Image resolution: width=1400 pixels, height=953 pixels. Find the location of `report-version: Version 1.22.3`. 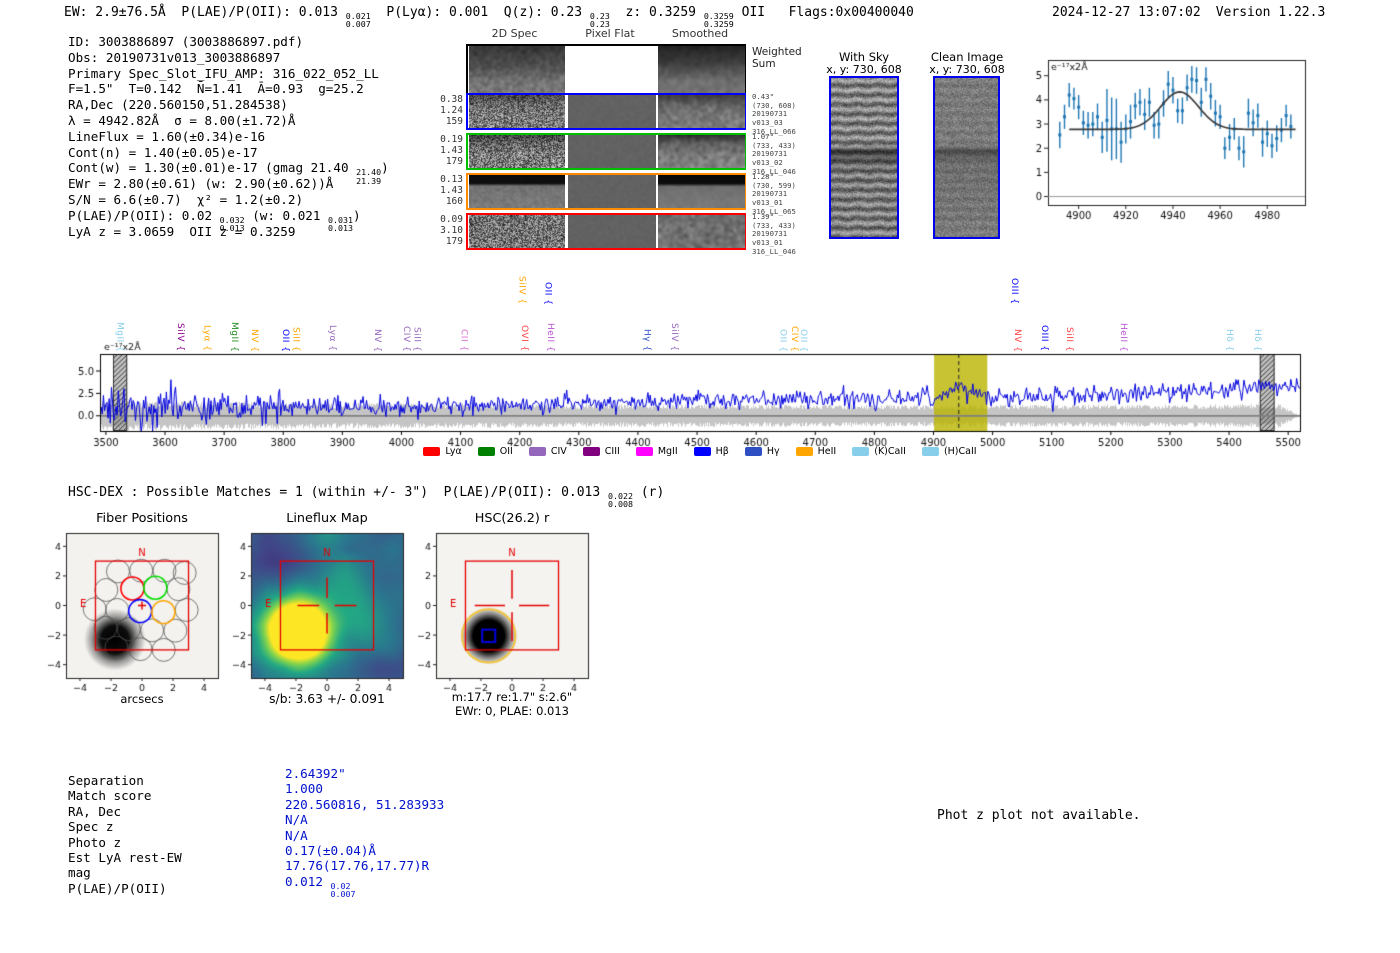

report-version: Version 1.22.3 is located at coordinates (1270, 12).